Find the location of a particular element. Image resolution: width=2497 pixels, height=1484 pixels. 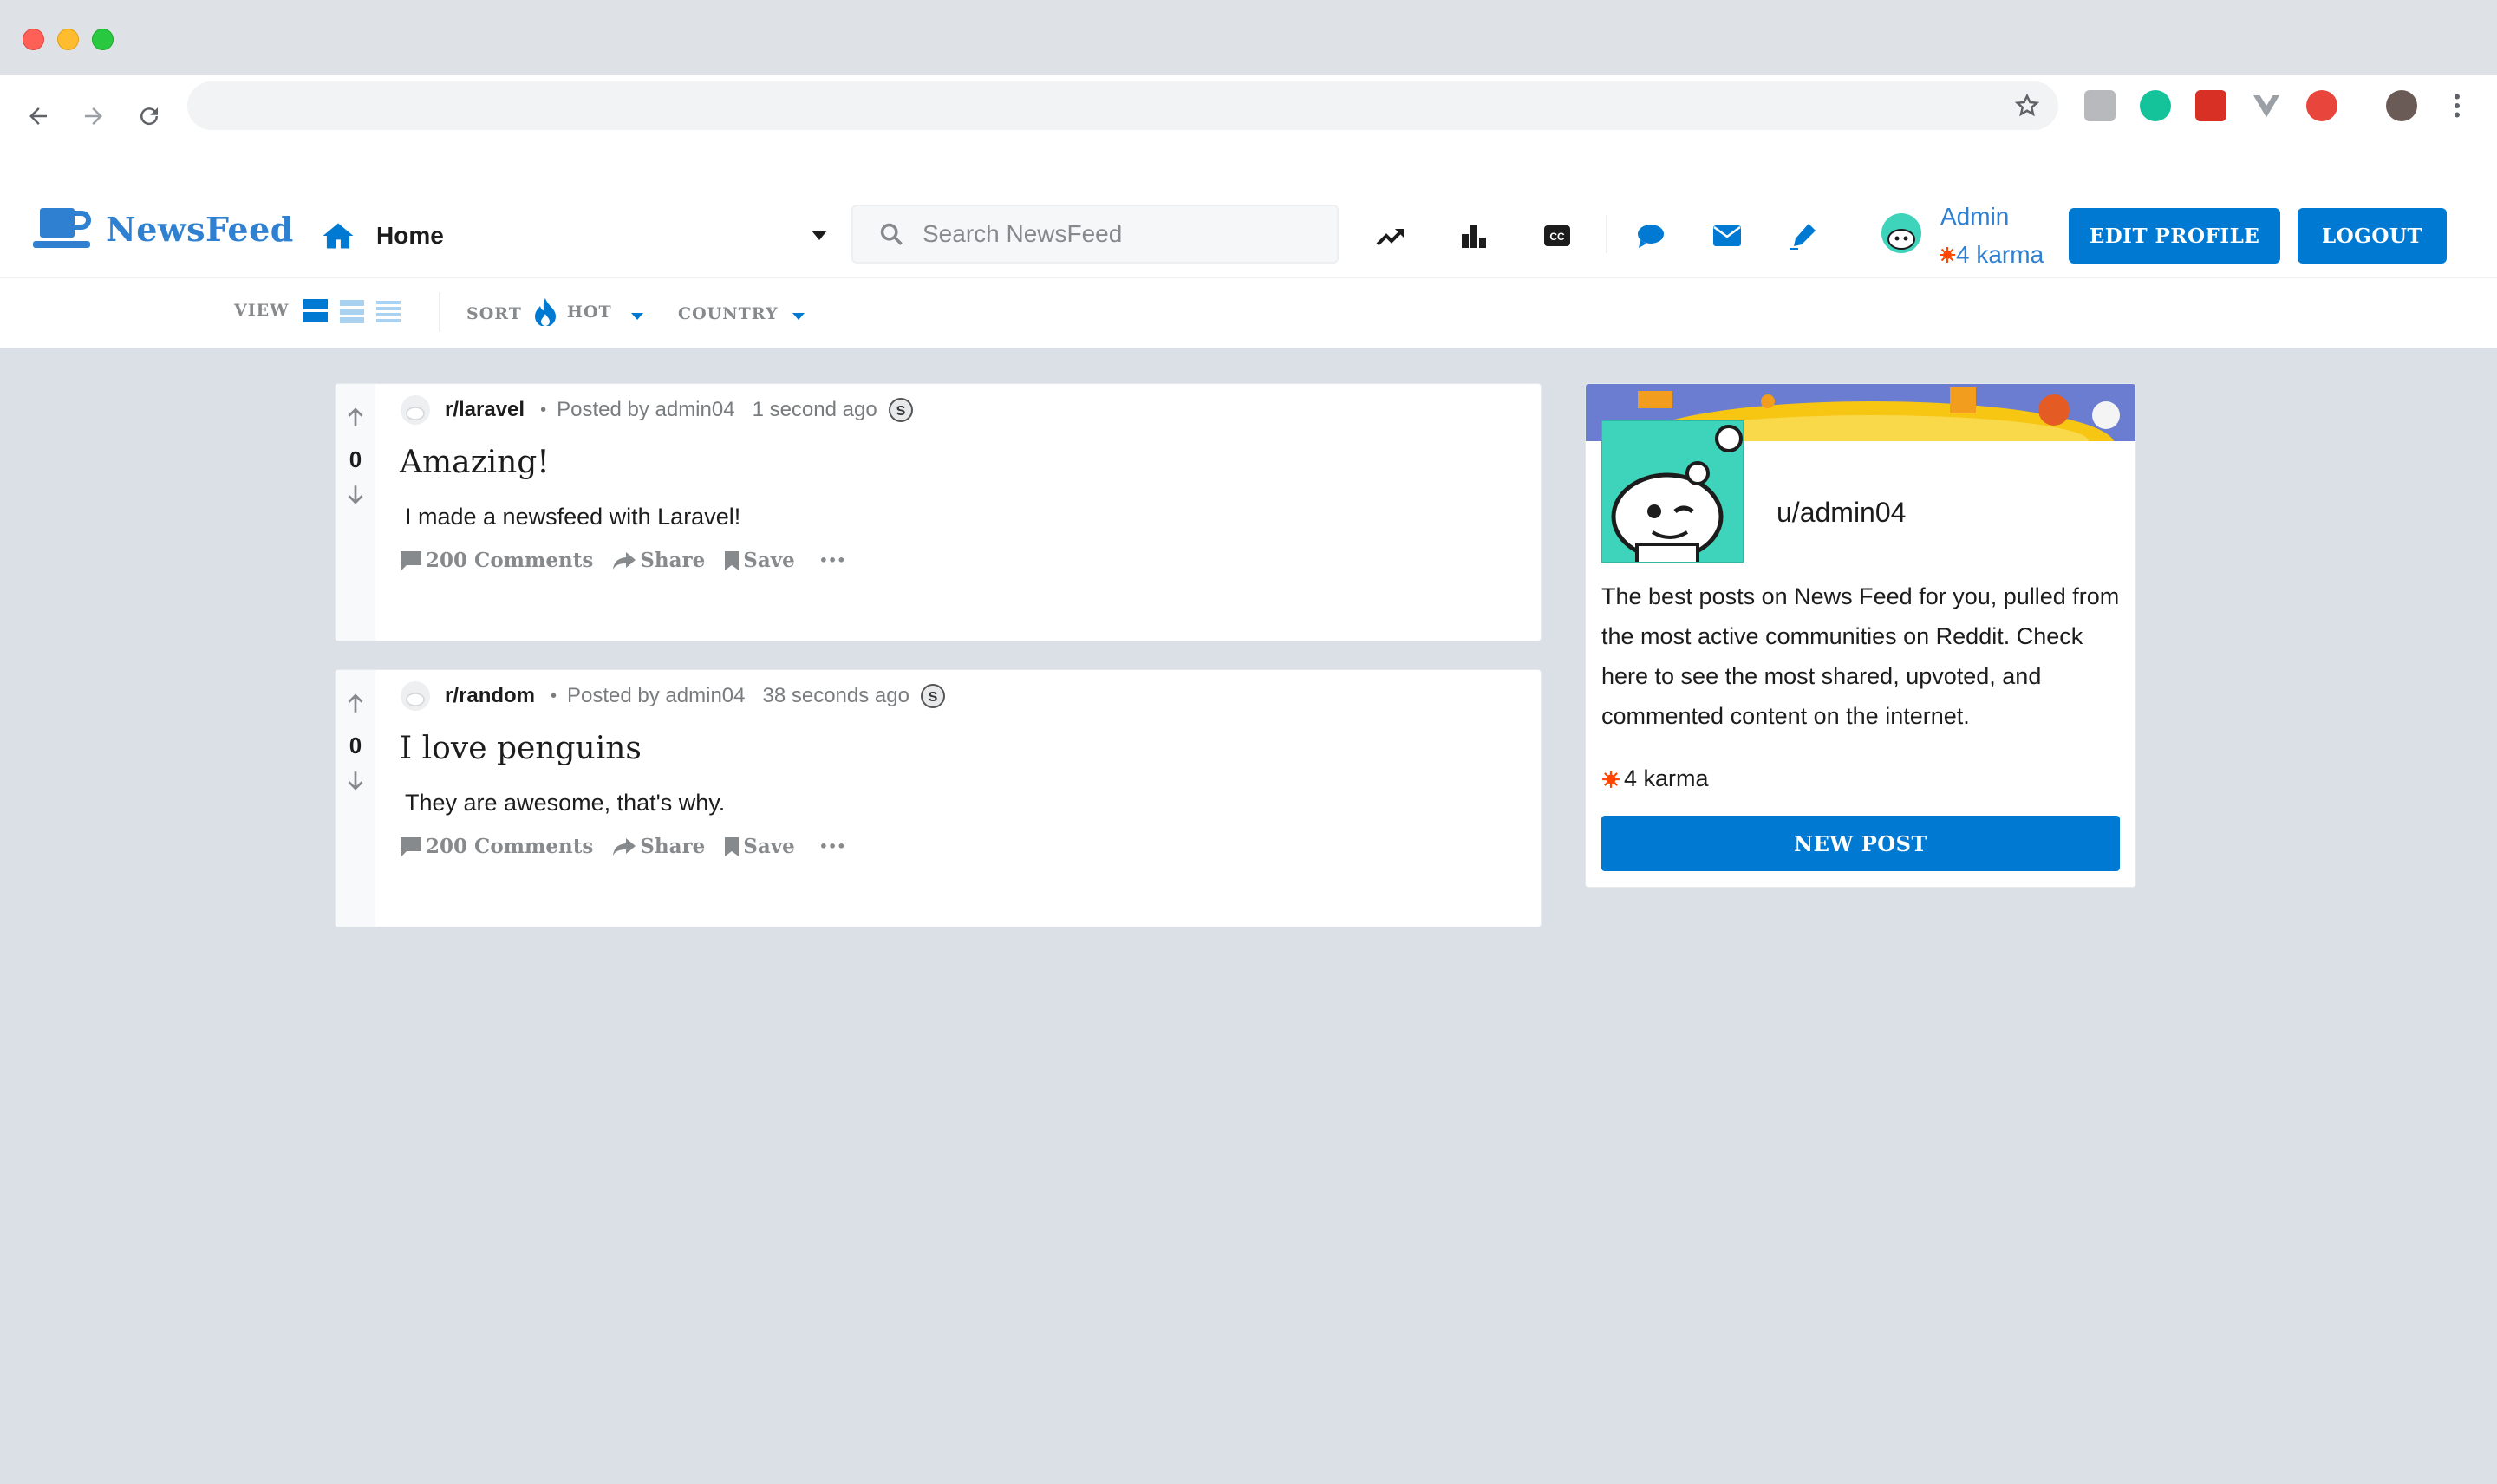

reload-button is located at coordinates (149, 116).